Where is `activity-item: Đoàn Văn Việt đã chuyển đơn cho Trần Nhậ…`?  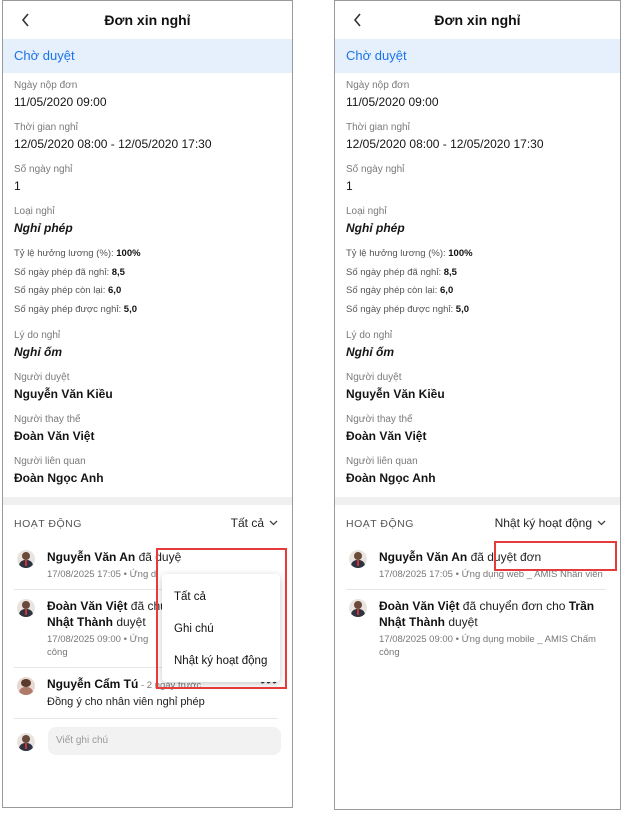 activity-item: Đoàn Văn Việt đã chuyển đơn cho Trần Nhậ… is located at coordinates (477, 628).